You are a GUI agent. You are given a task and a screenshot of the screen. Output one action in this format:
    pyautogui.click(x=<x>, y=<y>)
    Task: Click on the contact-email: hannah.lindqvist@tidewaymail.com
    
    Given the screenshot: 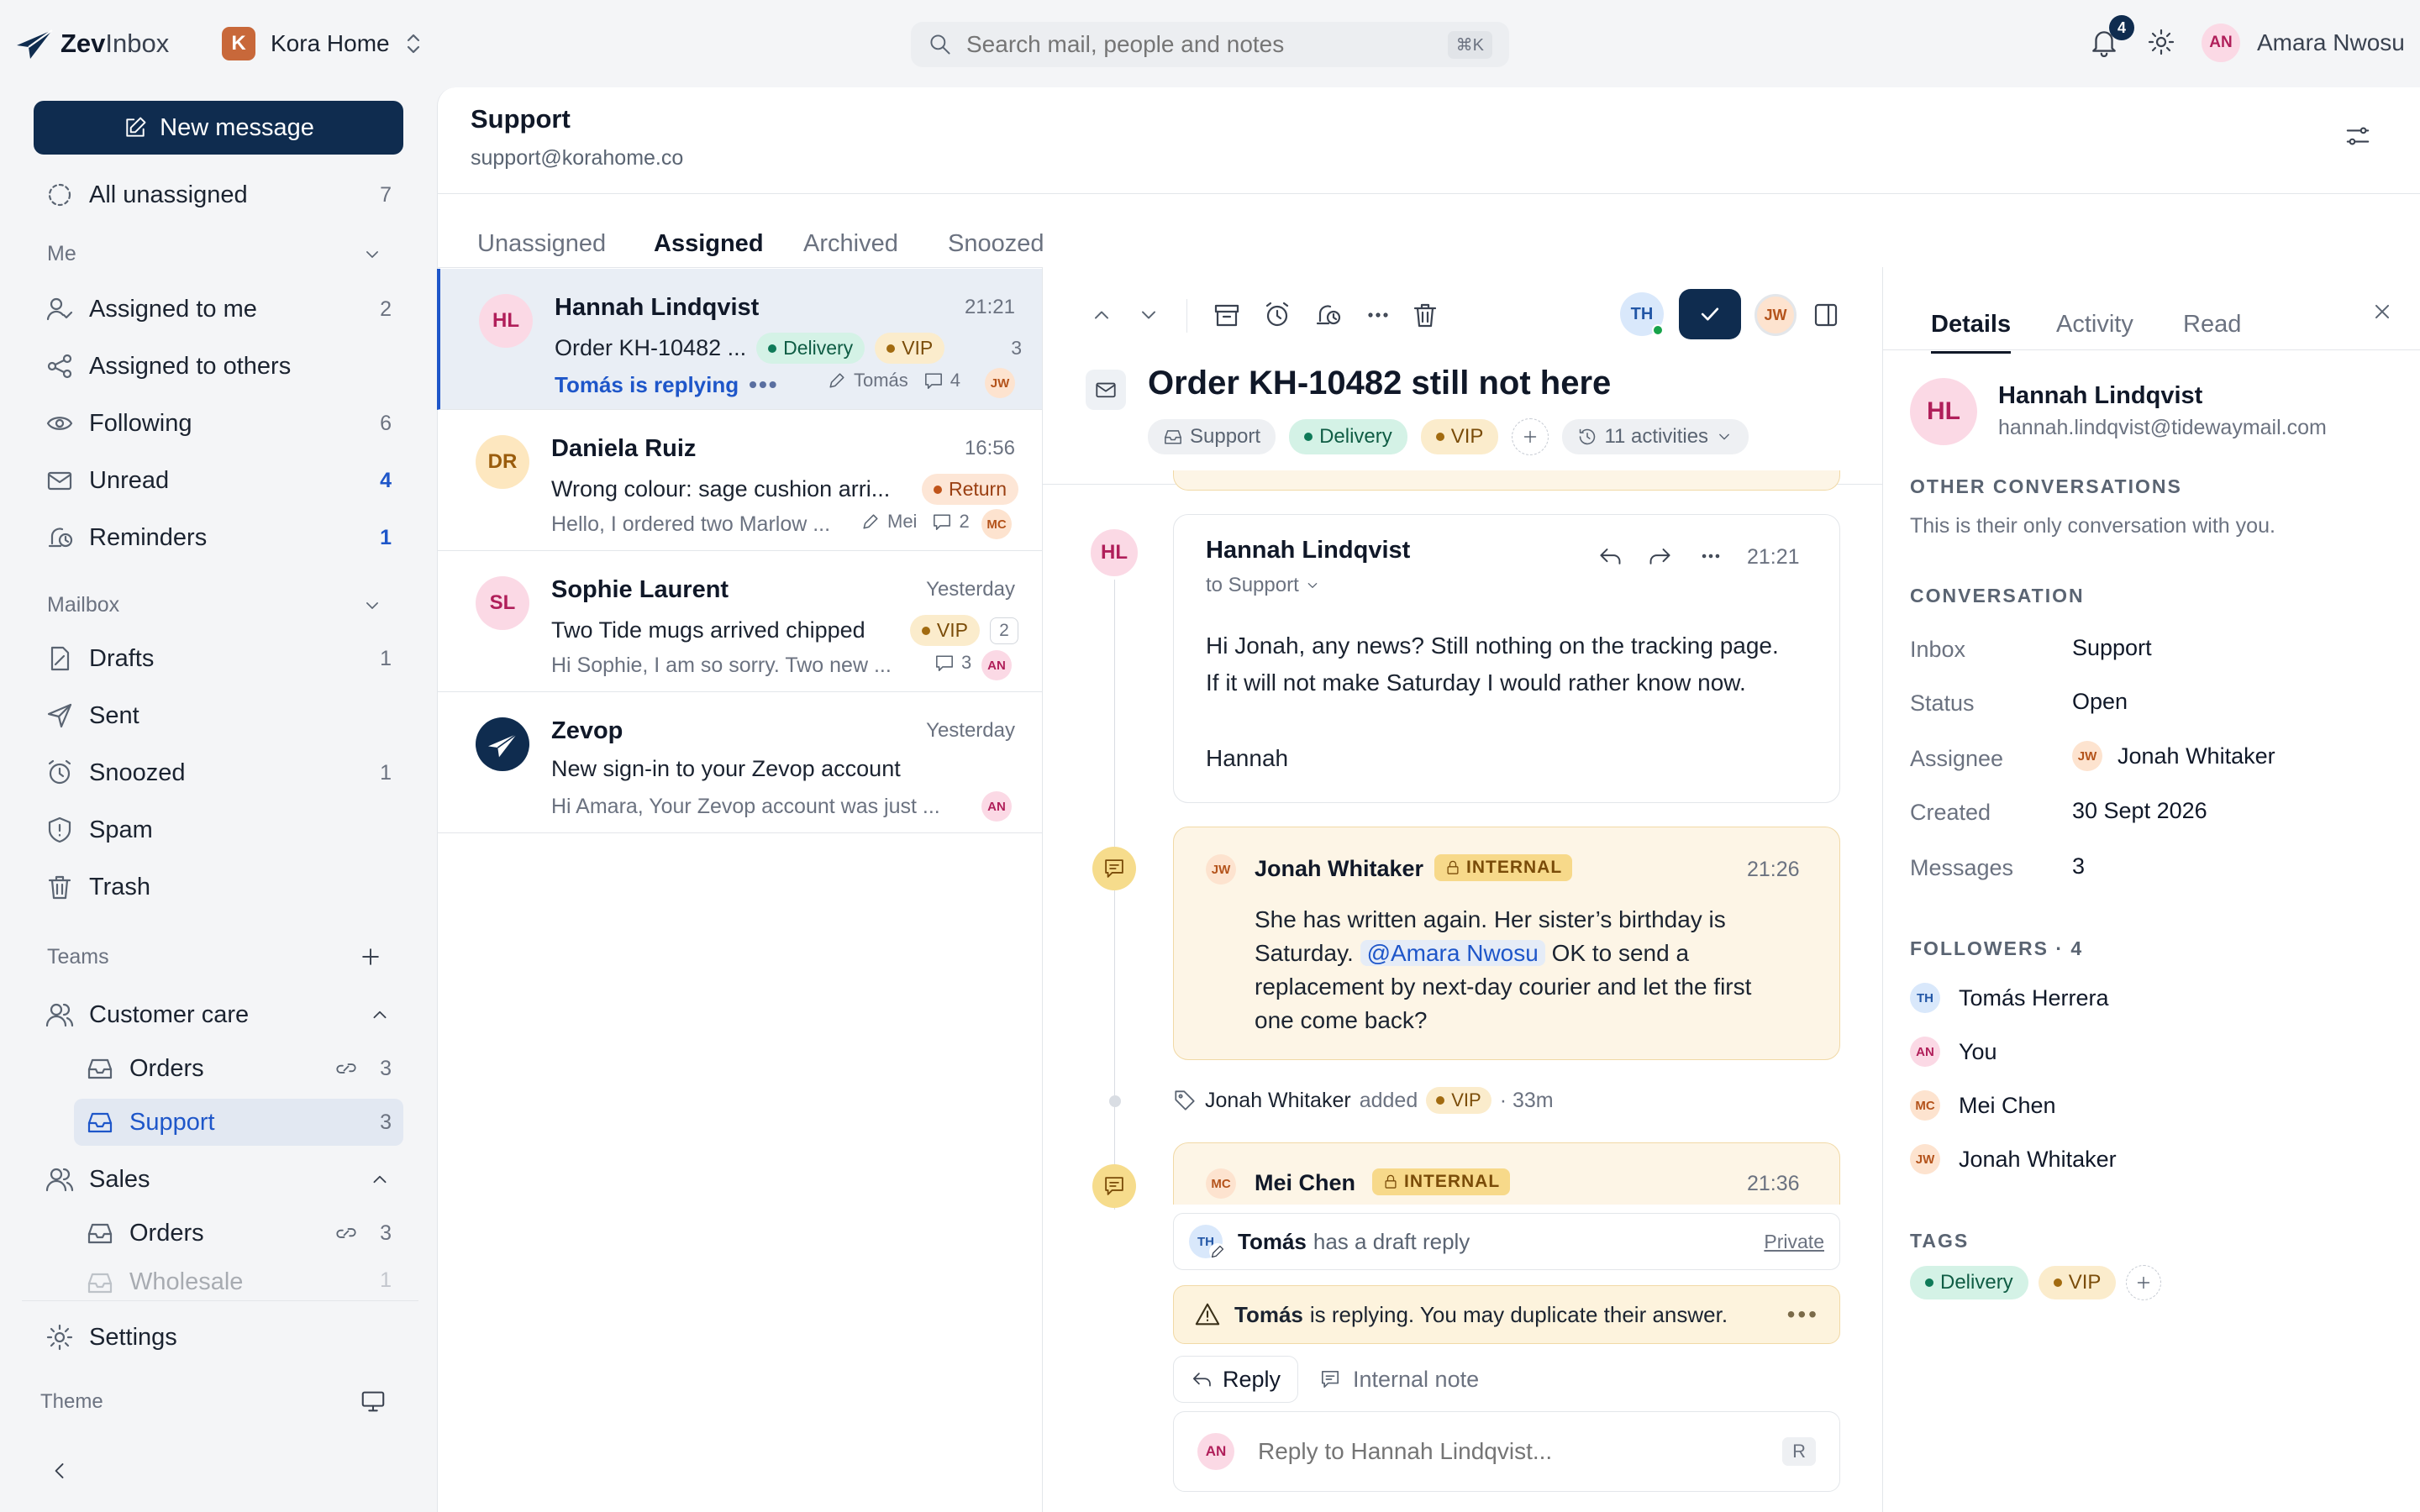 What is the action you would take?
    pyautogui.click(x=2162, y=428)
    